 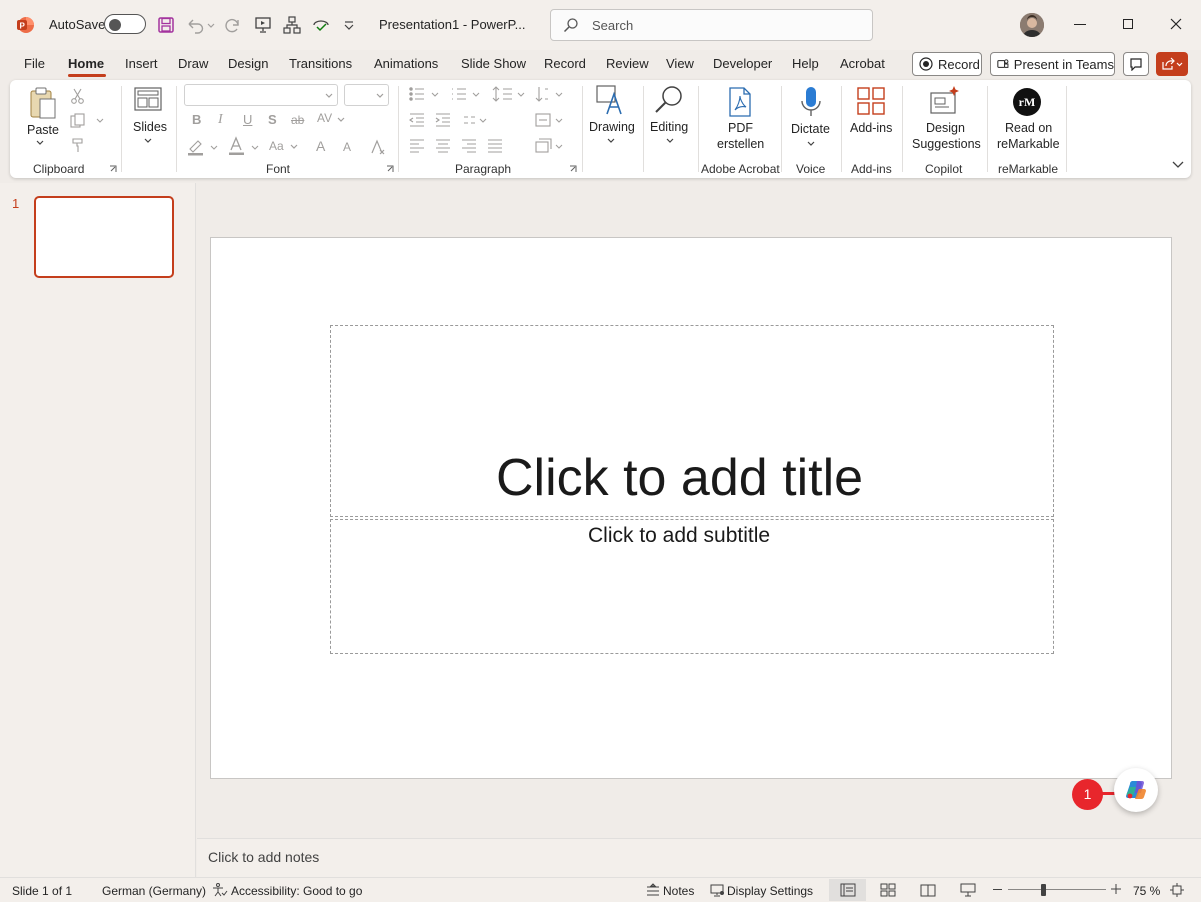 I want to click on pdf-label-line2: erstellen, so click(x=740, y=144).